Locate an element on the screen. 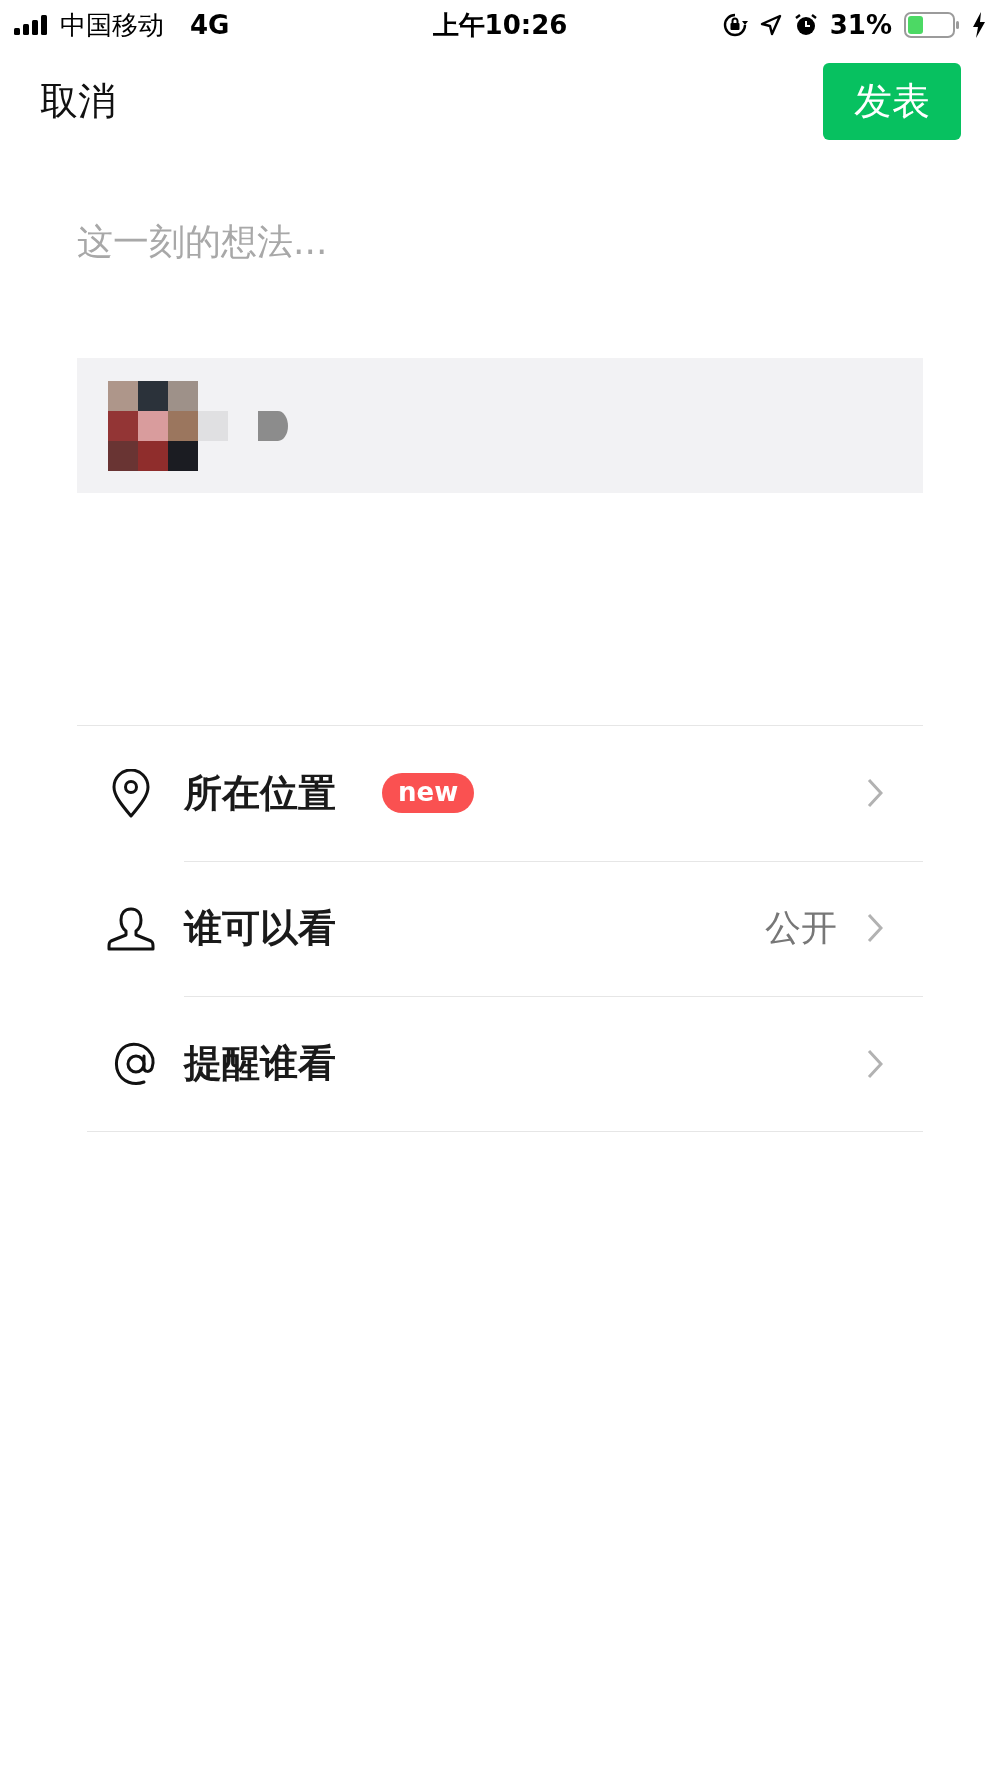  location-arrow-icon is located at coordinates (770, 25).